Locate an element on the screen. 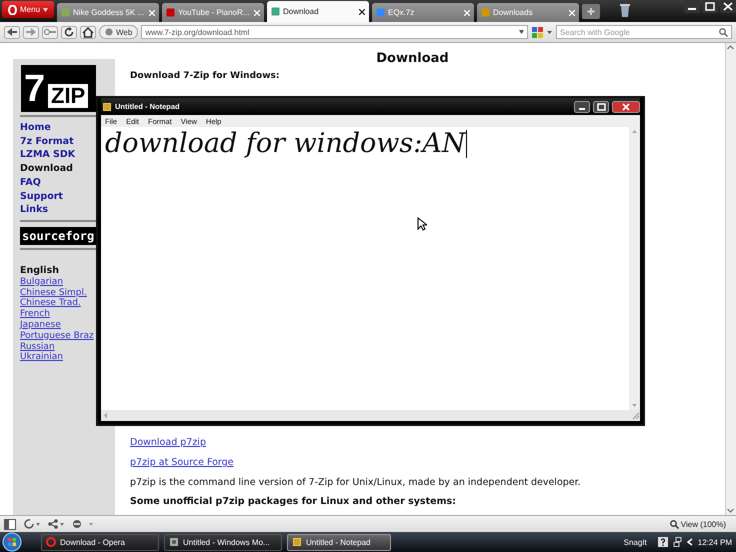 Image resolution: width=736 pixels, height=552 pixels. language-link: Bulgarian is located at coordinates (42, 282).